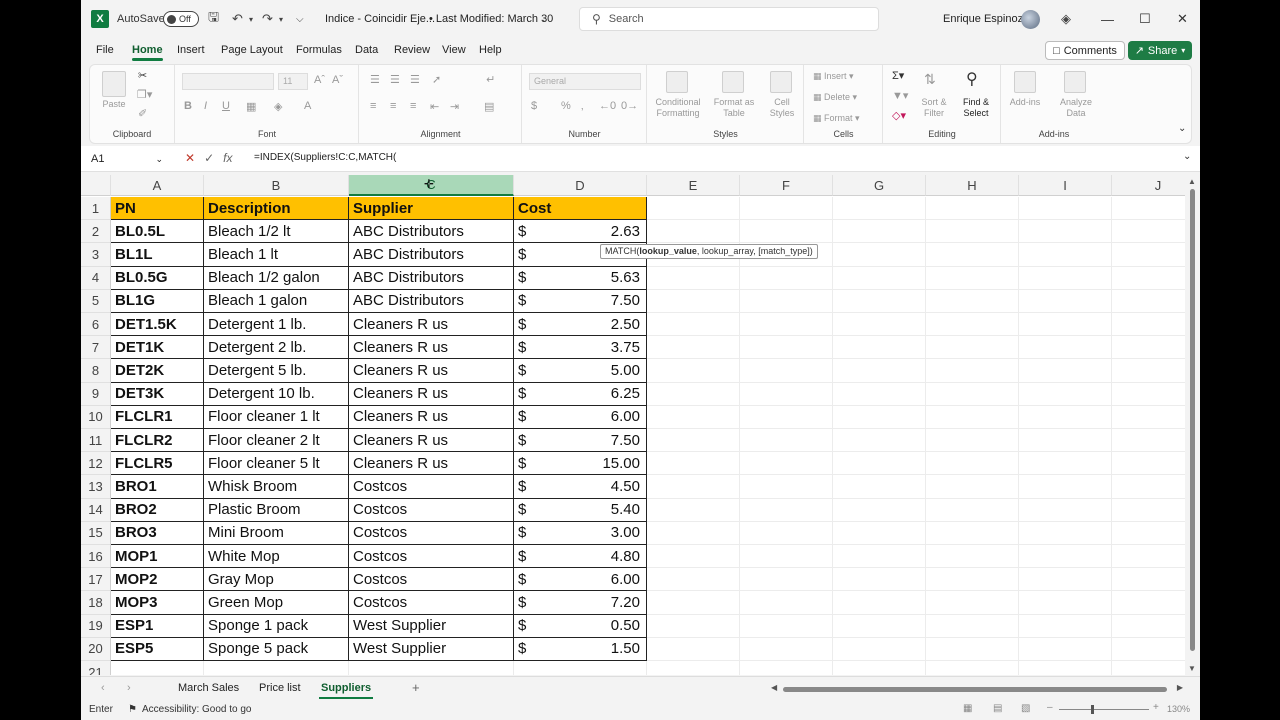 This screenshot has height=720, width=1280. What do you see at coordinates (157, 580) in the screenshot?
I see `pn-cell: MOP2` at bounding box center [157, 580].